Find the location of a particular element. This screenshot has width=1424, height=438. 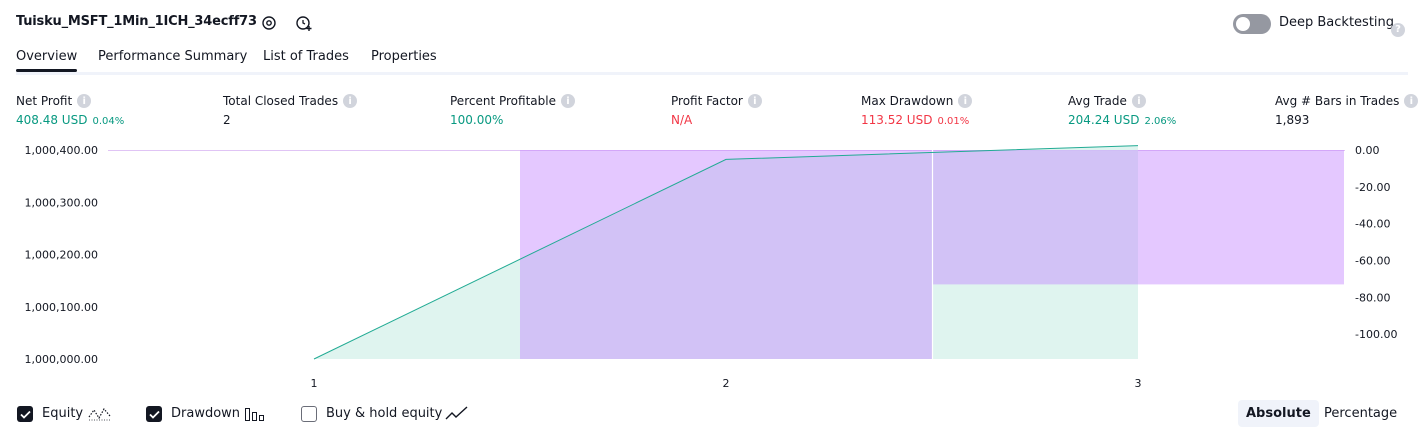

deep-backtesting-label: Deep Backtesting is located at coordinates (1337, 22).